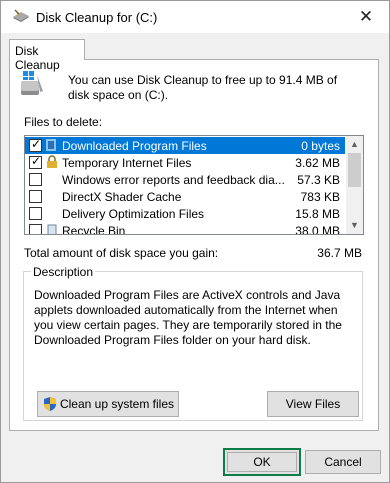 This screenshot has height=483, width=390. What do you see at coordinates (366, 17) in the screenshot?
I see `close-button: ✕` at bounding box center [366, 17].